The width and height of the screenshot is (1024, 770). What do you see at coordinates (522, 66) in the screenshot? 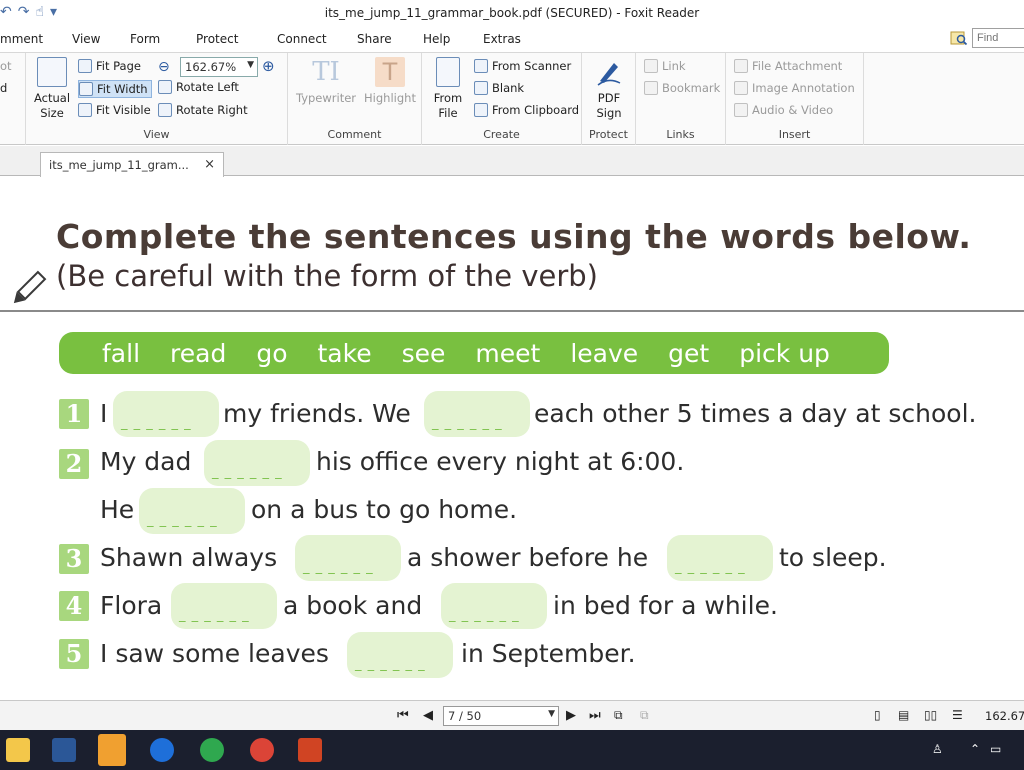
I see `from-scanner-button: From Scanner` at bounding box center [522, 66].